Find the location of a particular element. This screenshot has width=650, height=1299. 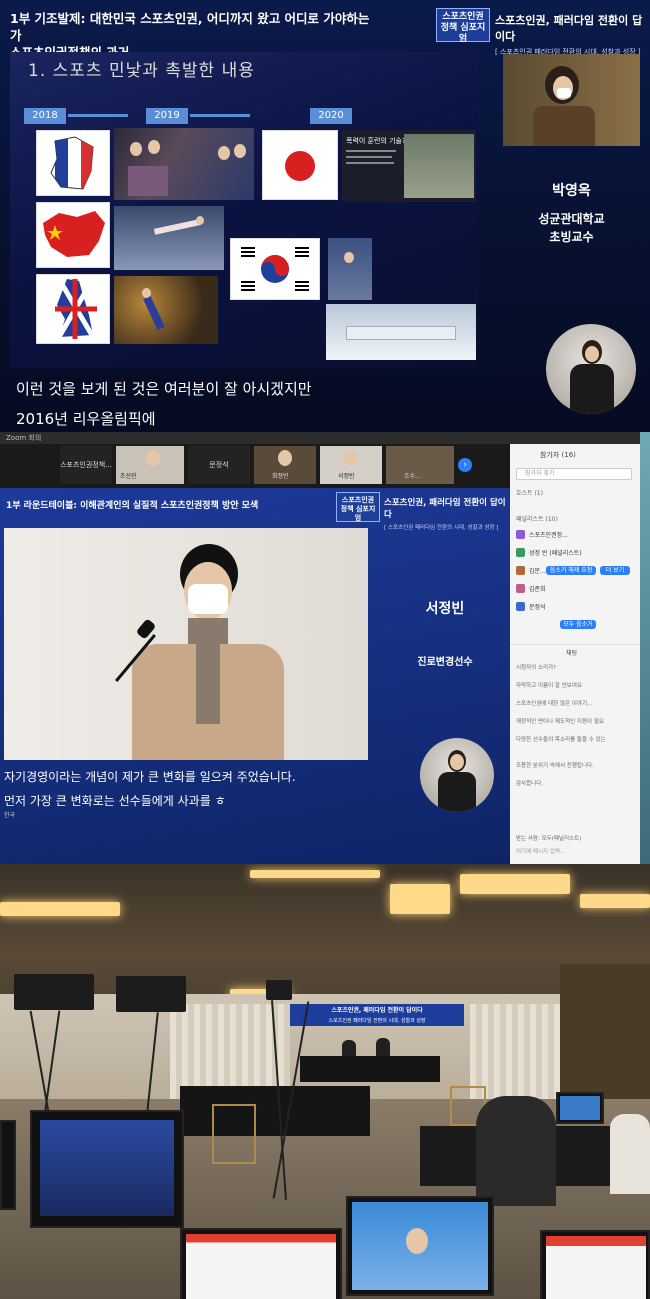

gymnast-photo is located at coordinates (166, 310).